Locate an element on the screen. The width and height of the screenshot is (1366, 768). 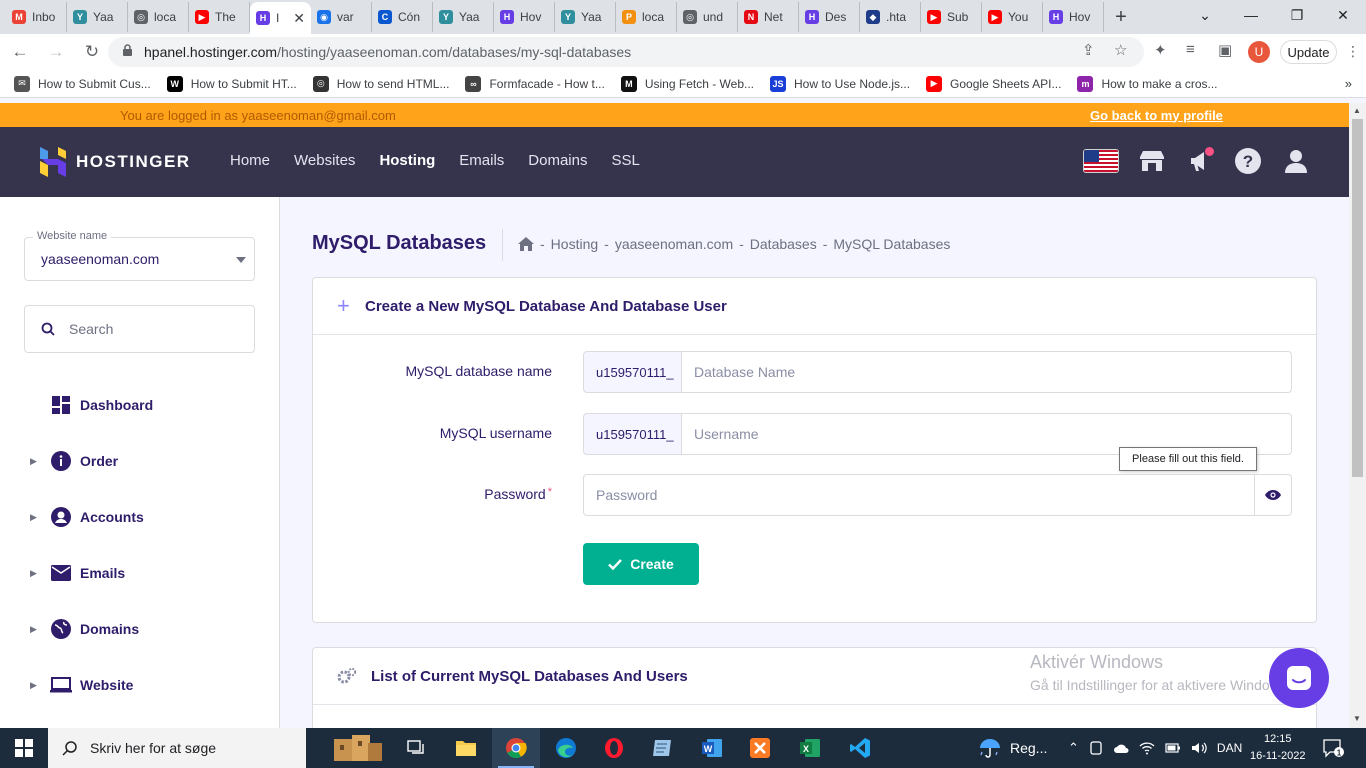
show-password-eye-icon is located at coordinates (1273, 495).